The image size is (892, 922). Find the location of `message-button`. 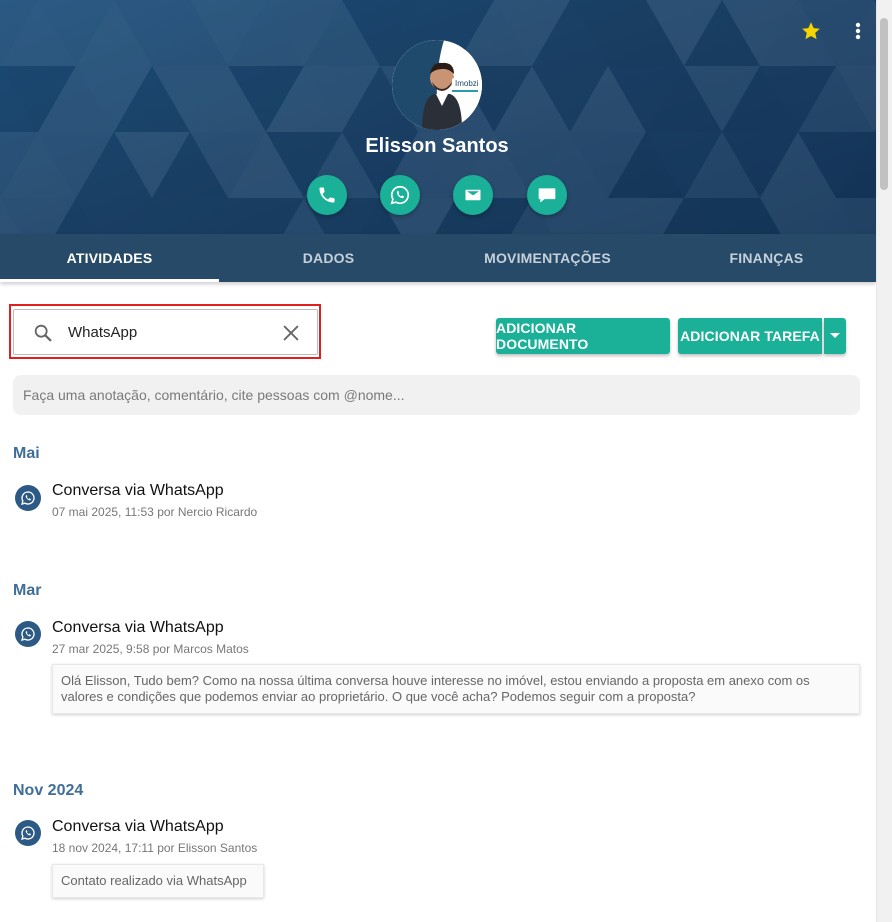

message-button is located at coordinates (547, 195).